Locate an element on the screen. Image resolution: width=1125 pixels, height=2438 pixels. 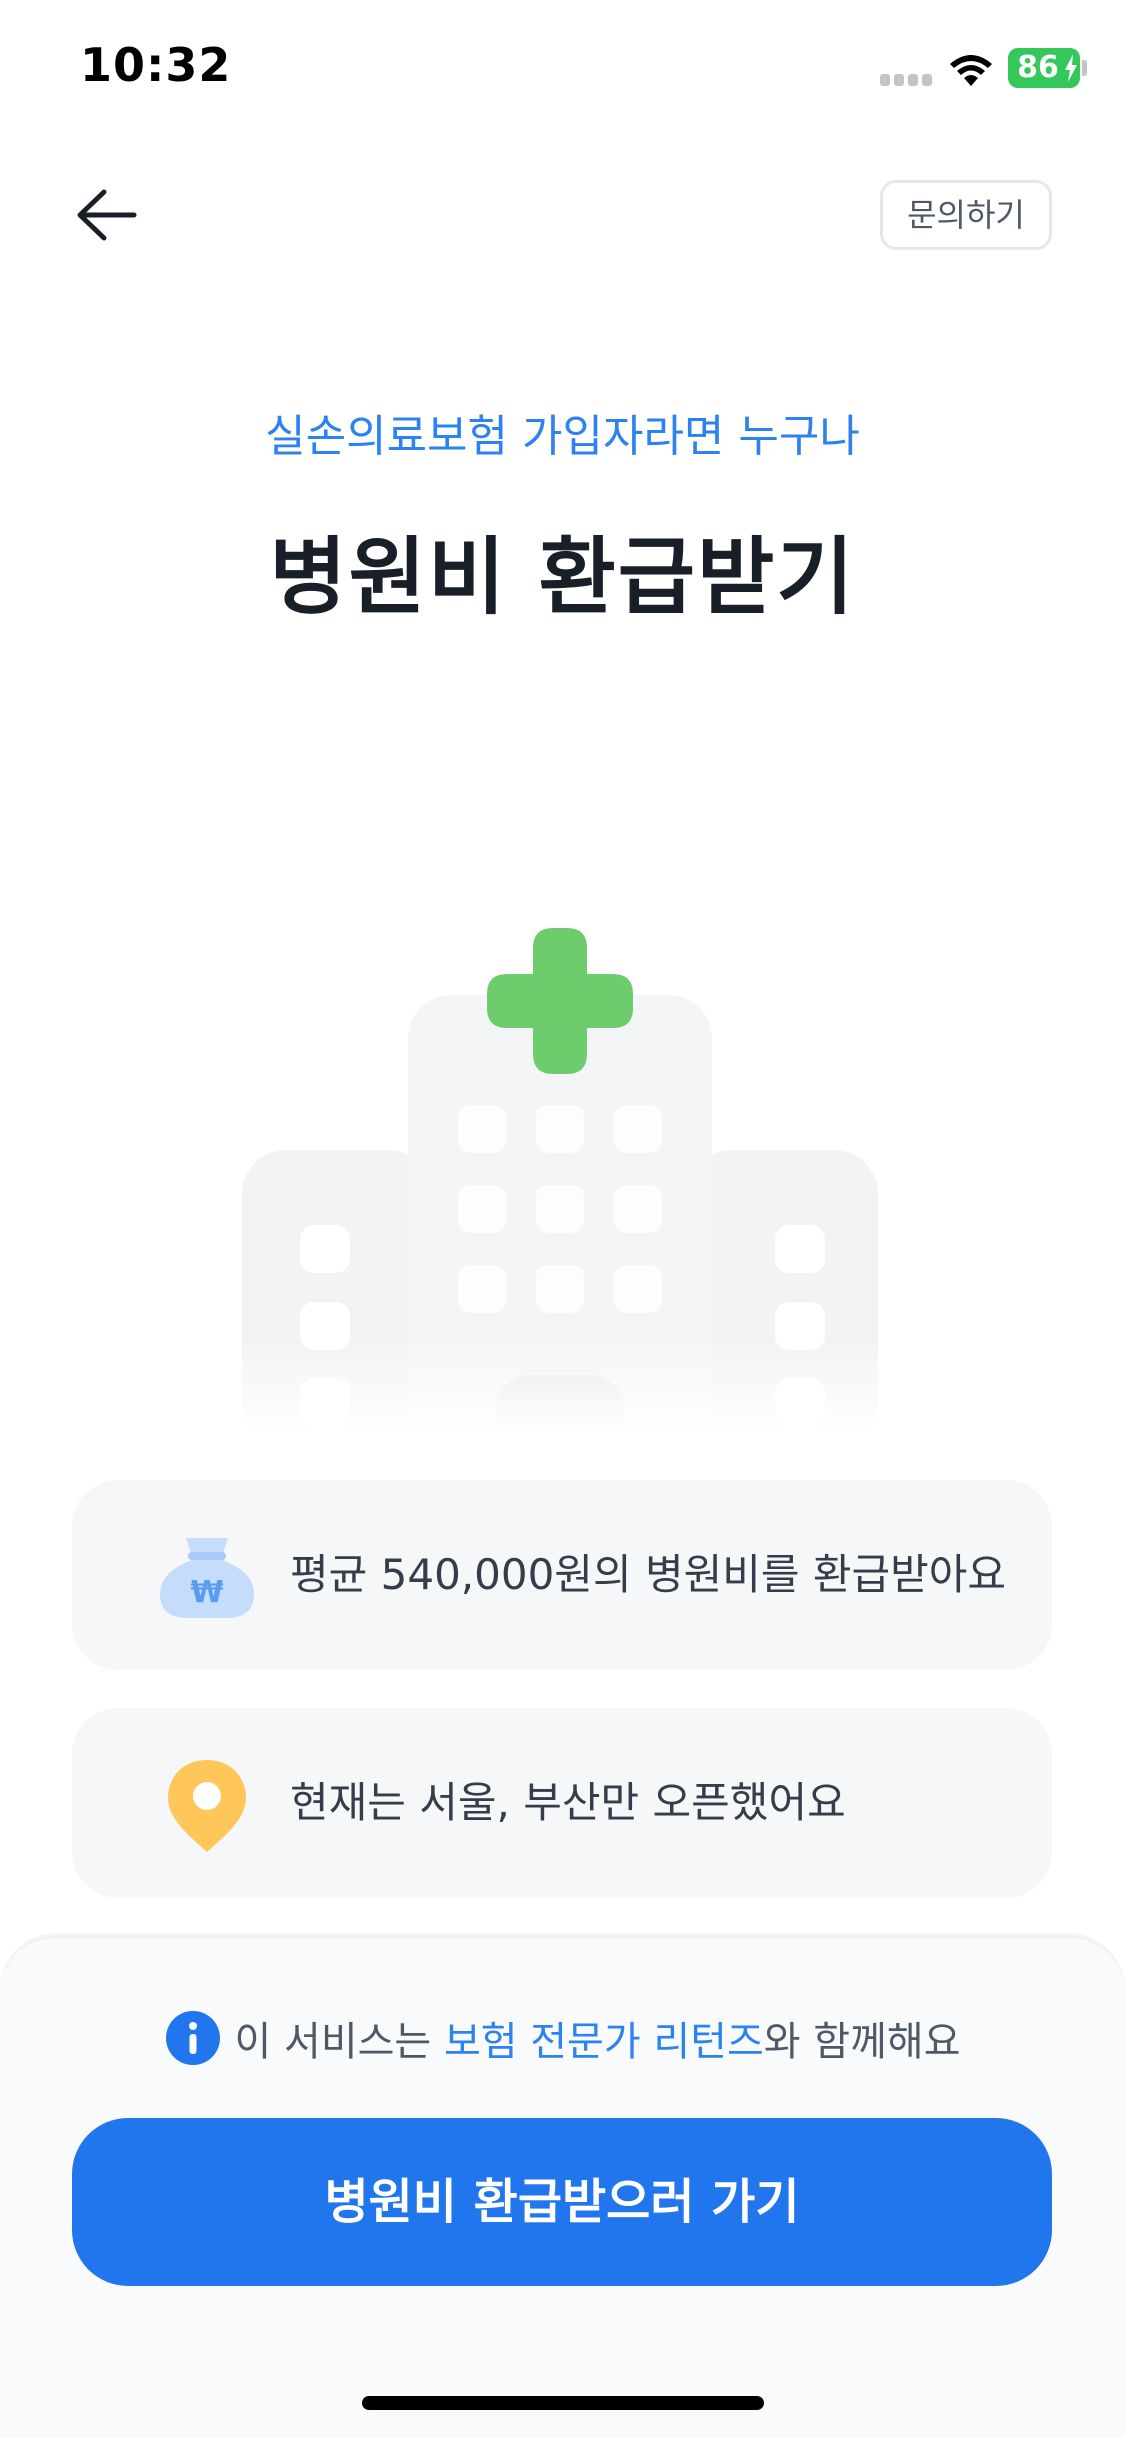
hospital-illustration is located at coordinates (560, 1179).